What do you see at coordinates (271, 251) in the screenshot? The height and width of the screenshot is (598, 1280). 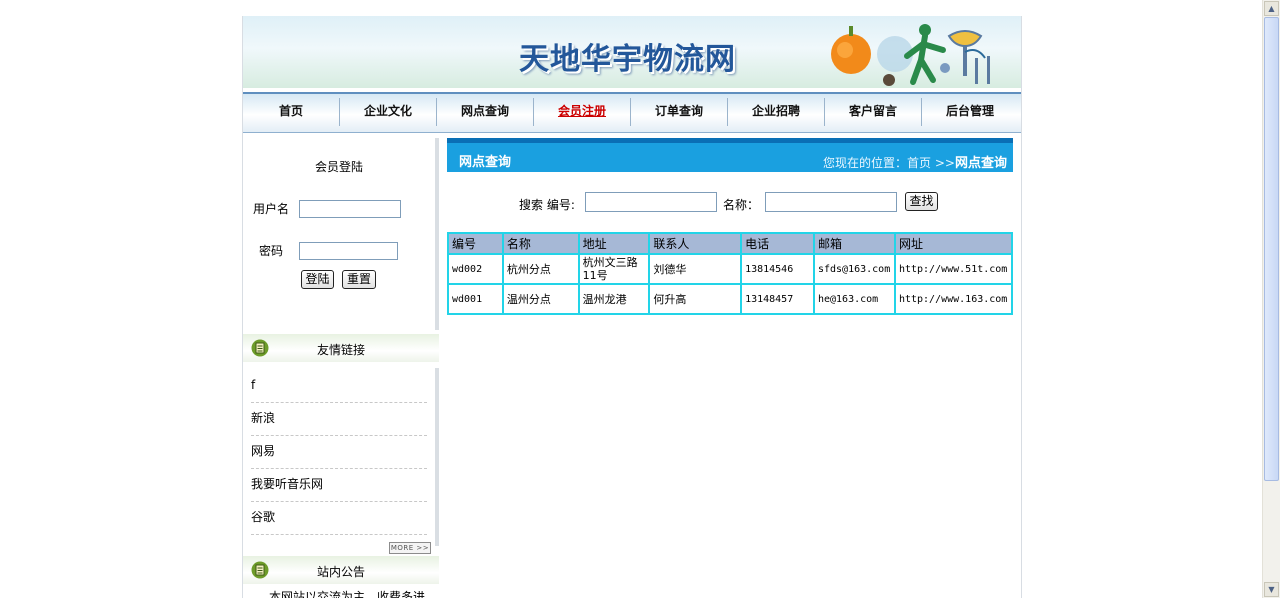 I see `password-label: 密码` at bounding box center [271, 251].